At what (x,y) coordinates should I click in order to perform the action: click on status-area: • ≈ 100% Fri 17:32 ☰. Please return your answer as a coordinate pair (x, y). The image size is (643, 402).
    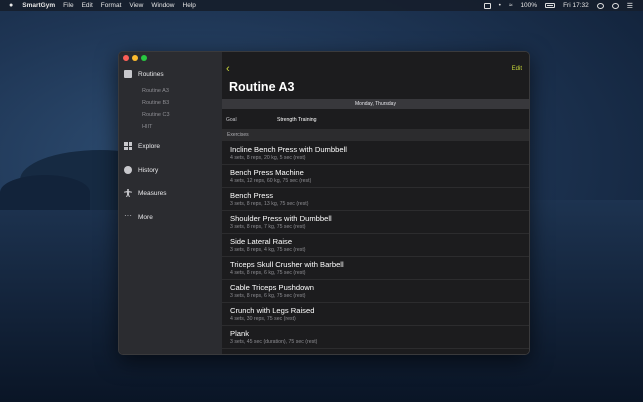
    Looking at the image, I should click on (563, 6).